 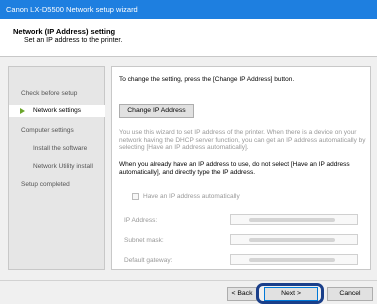 What do you see at coordinates (47, 130) in the screenshot?
I see `step-computer-settings: Computer settings` at bounding box center [47, 130].